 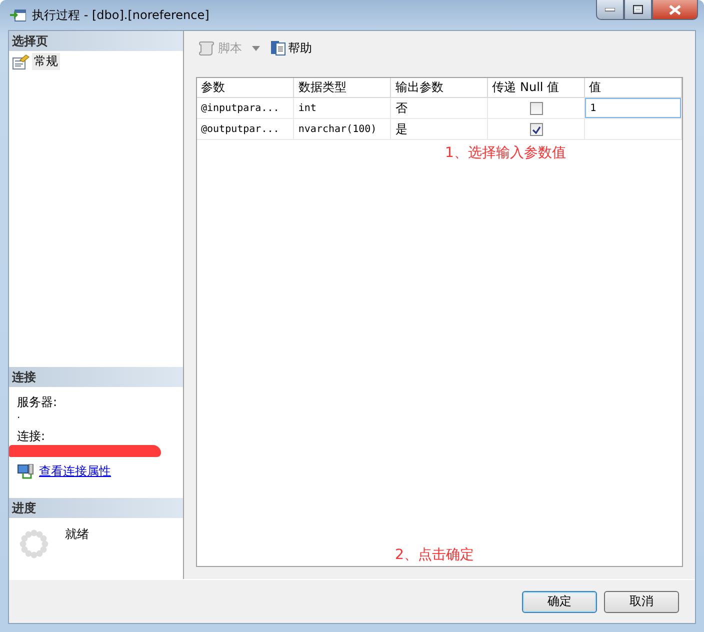 What do you see at coordinates (19, 416) in the screenshot?
I see `server-value: .` at bounding box center [19, 416].